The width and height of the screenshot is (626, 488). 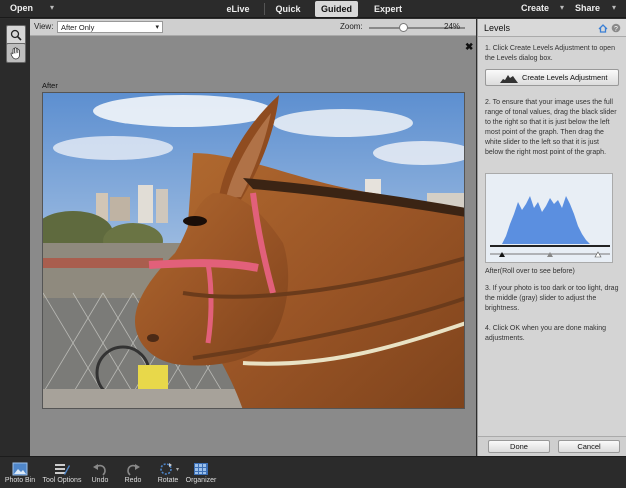 What do you see at coordinates (530, 271) in the screenshot?
I see `after-caption: After(Roll over to see before)` at bounding box center [530, 271].